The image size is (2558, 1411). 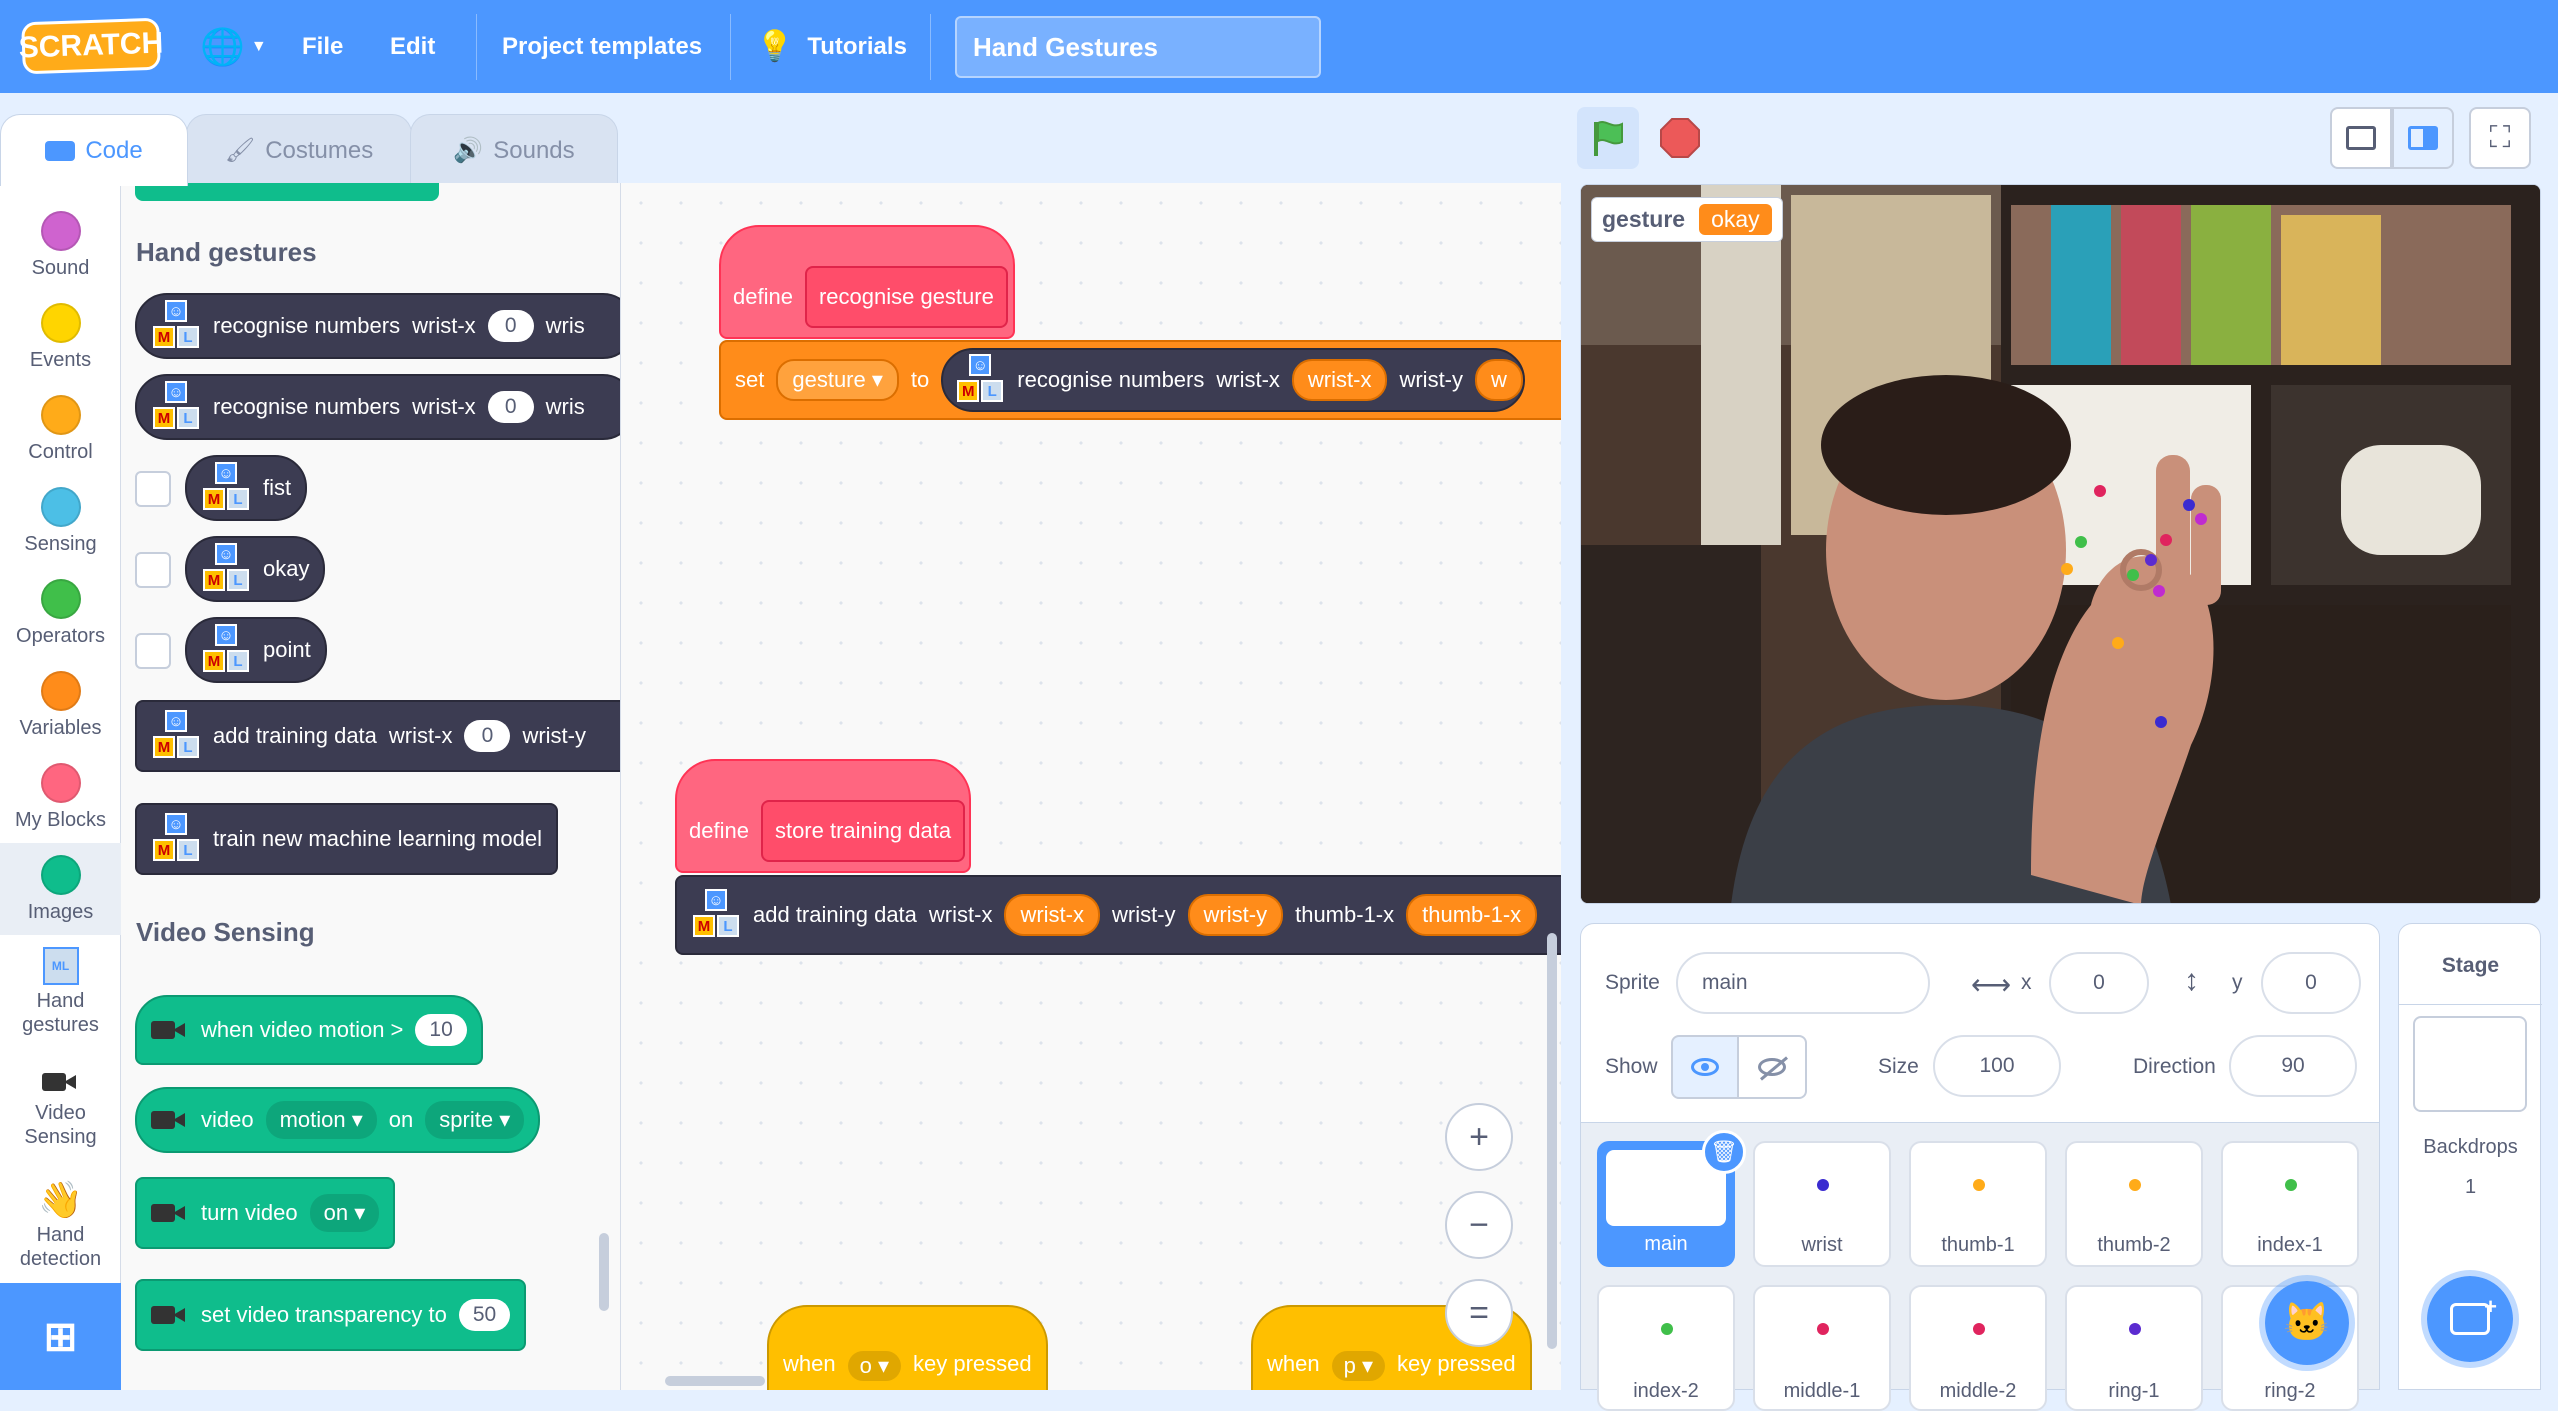 What do you see at coordinates (299, 150) in the screenshot?
I see `tab-costumes: 🖌 Costumes` at bounding box center [299, 150].